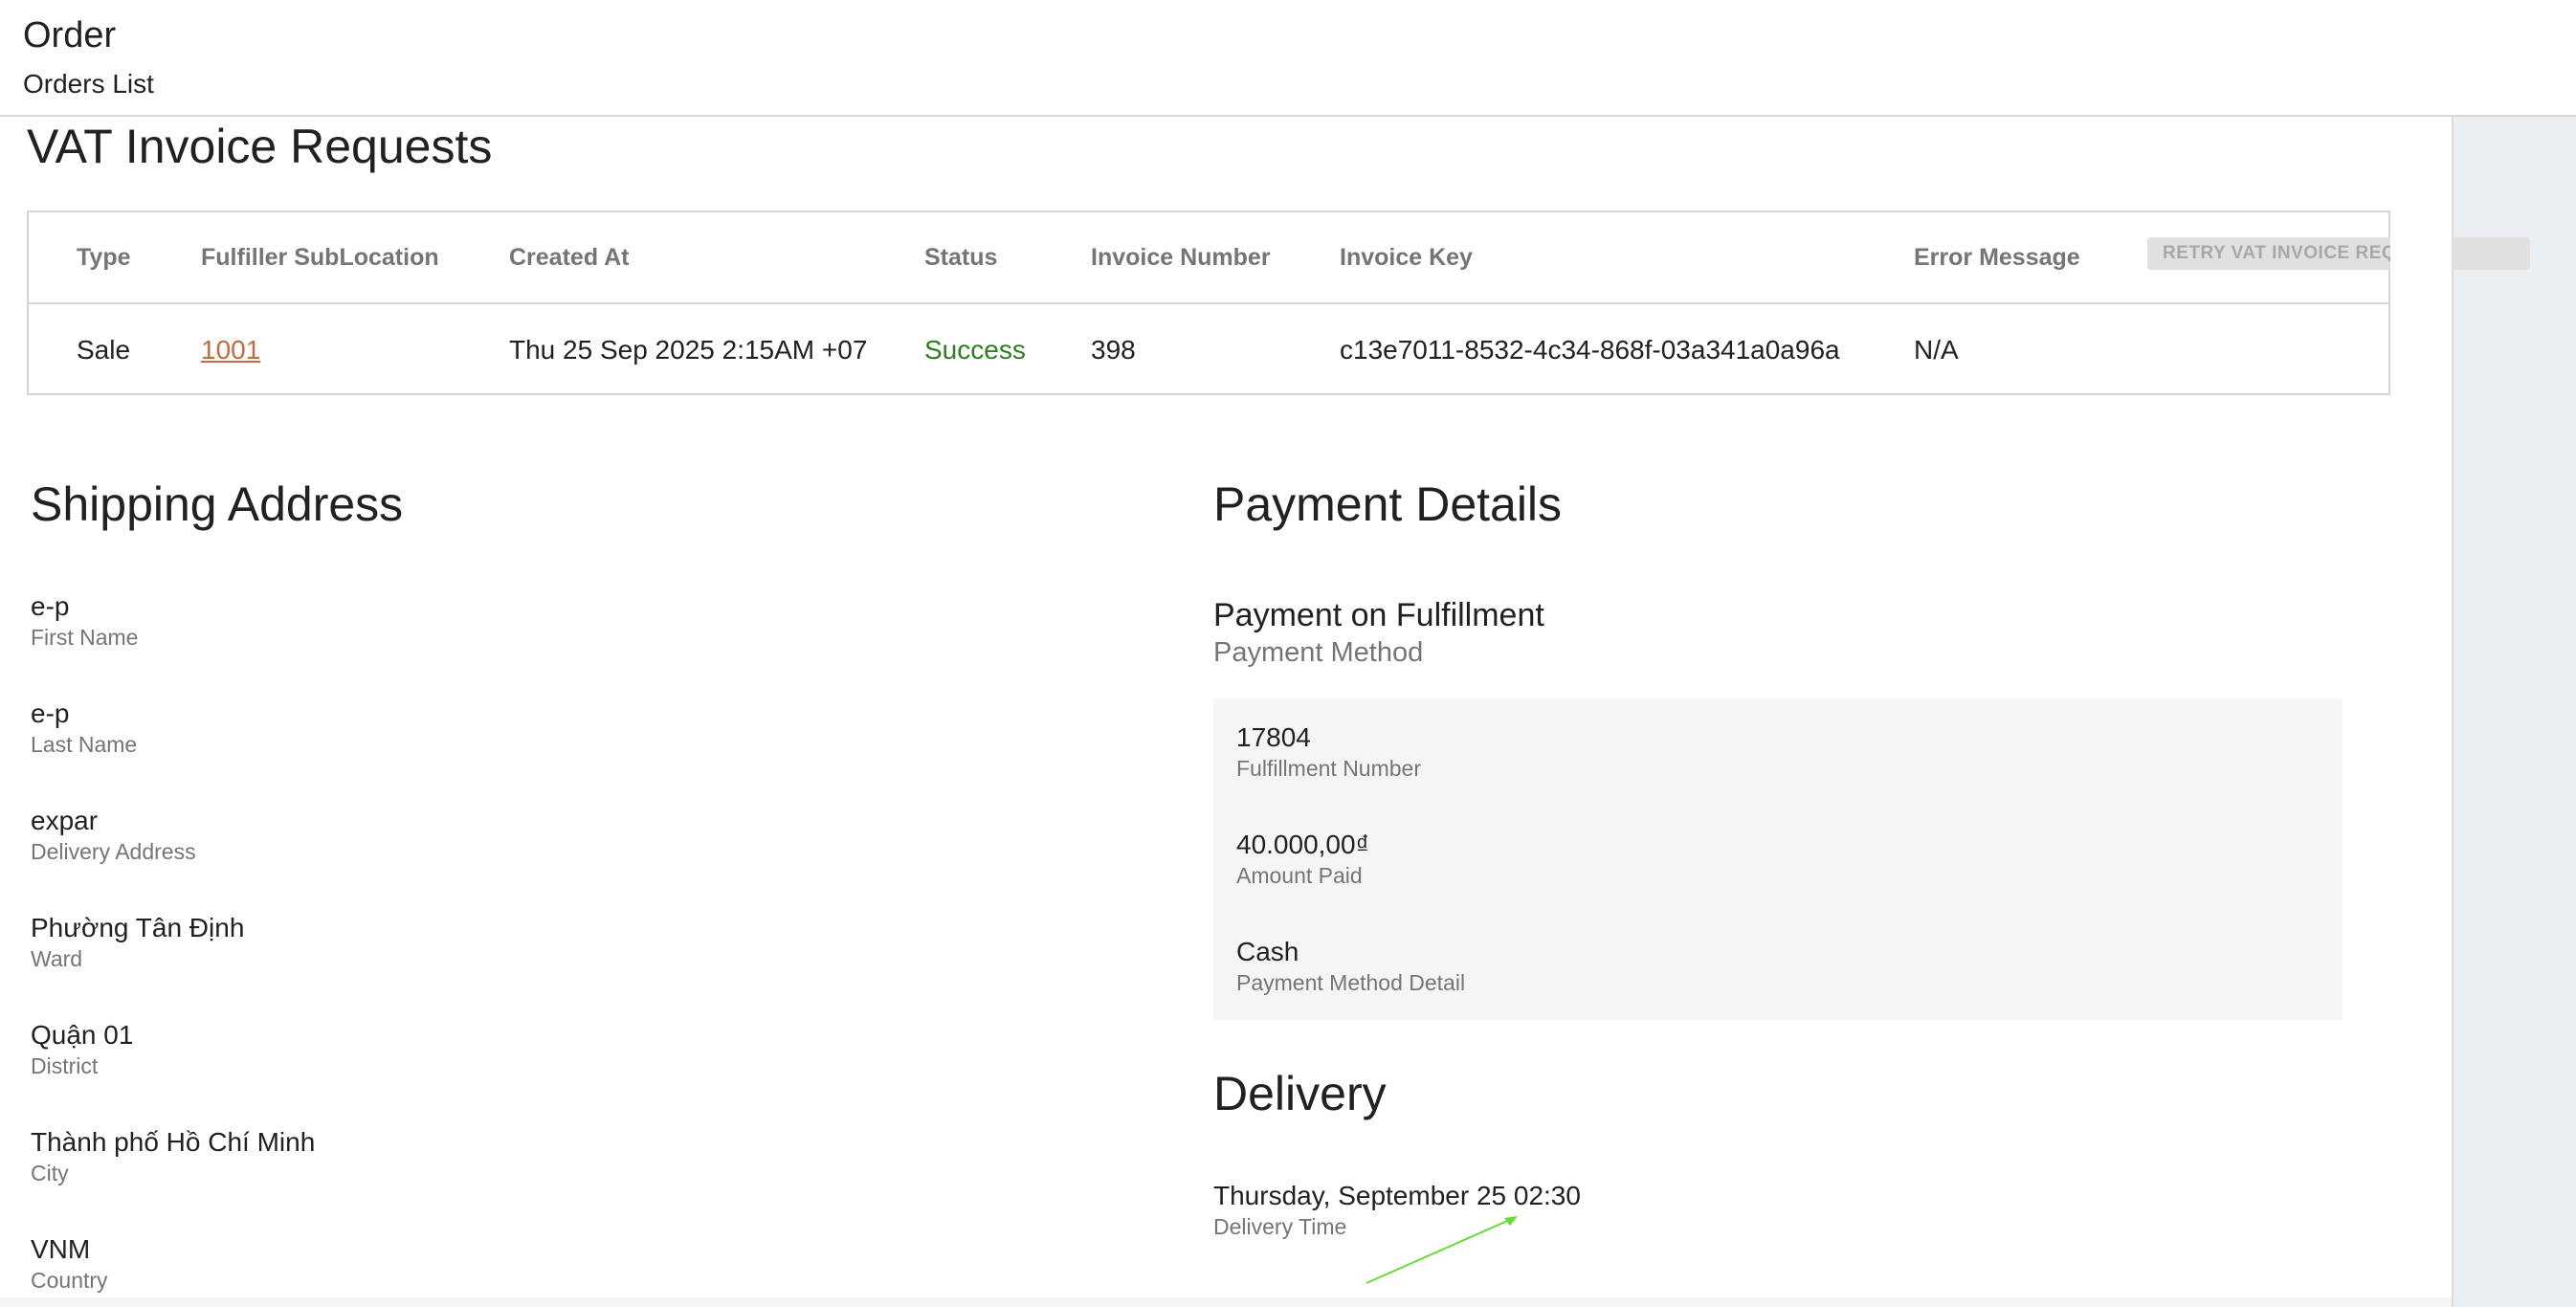  I want to click on field-delivery-address: expar Delivery Address, so click(113, 836).